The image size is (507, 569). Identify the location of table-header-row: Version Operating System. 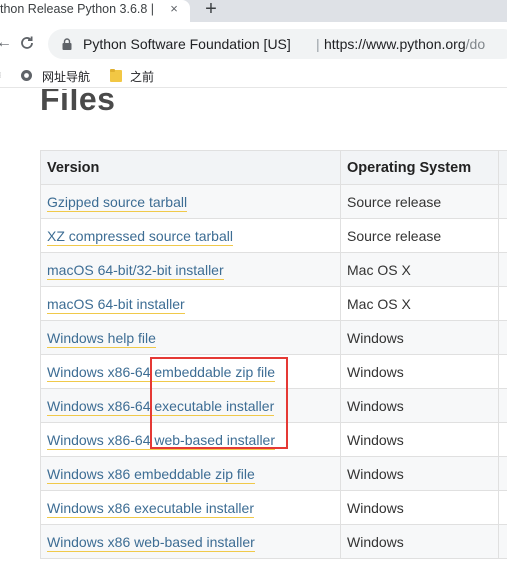
(273, 167).